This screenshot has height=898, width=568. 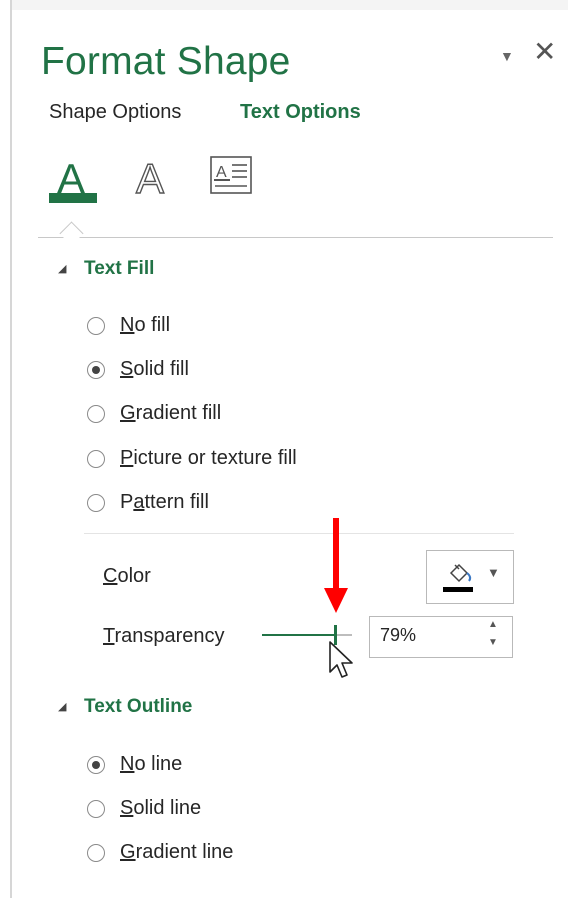 I want to click on tab-shape-options: Shape Options, so click(x=115, y=112).